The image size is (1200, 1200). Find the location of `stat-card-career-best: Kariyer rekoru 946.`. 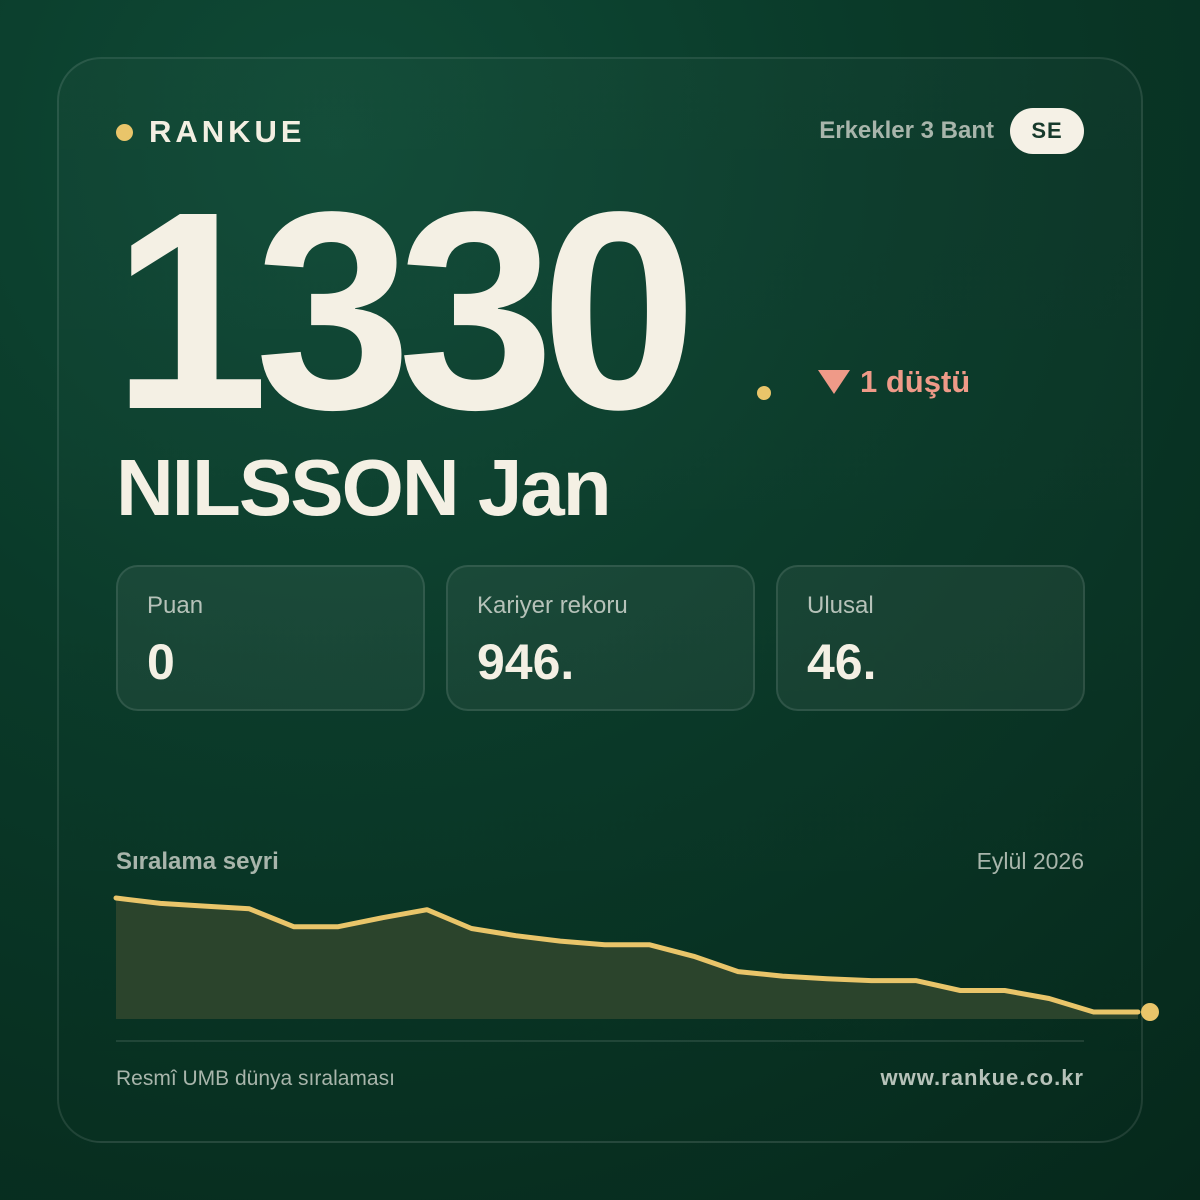

stat-card-career-best: Kariyer rekoru 946. is located at coordinates (600, 638).